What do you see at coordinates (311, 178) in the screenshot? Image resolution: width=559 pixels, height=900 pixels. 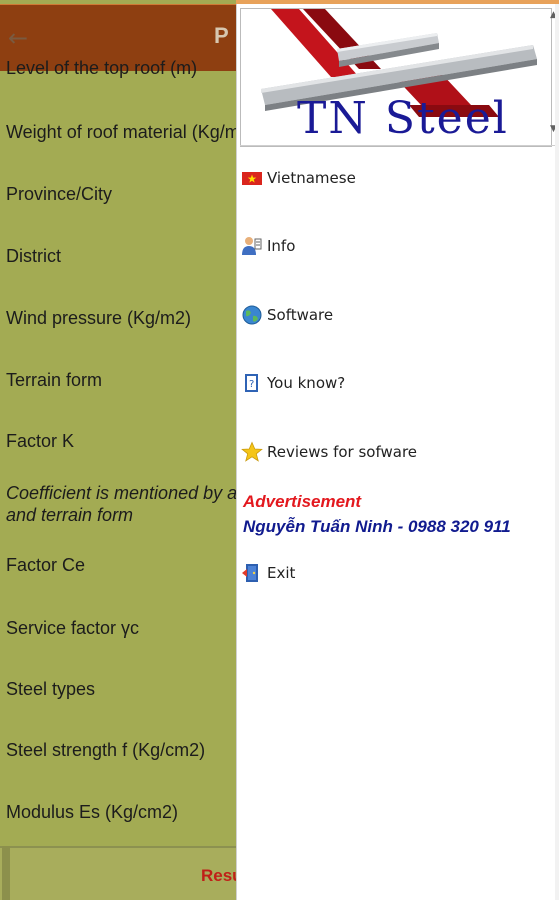 I see `menu-label-vietnamese: Vietnamese` at bounding box center [311, 178].